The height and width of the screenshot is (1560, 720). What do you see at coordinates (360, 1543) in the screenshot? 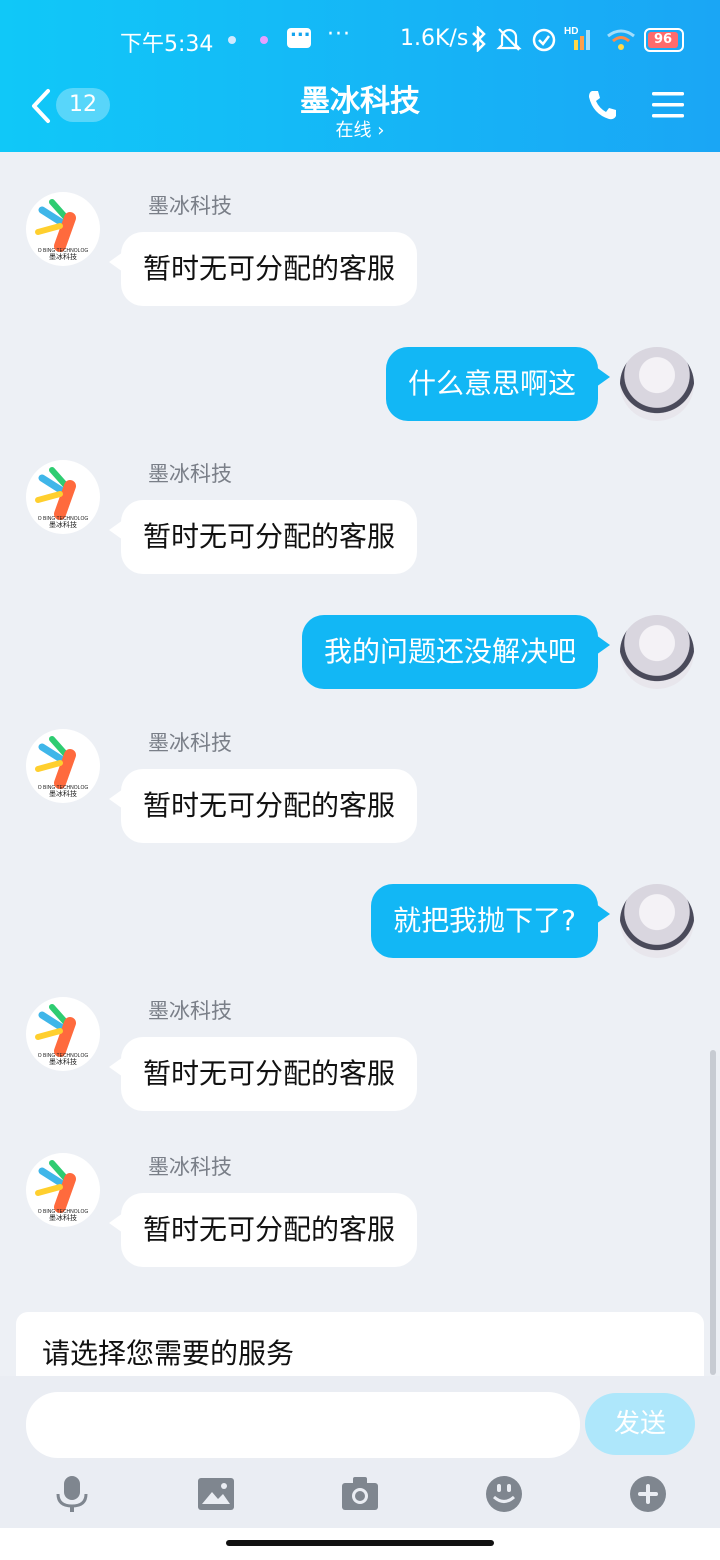
I see `home-indicator` at bounding box center [360, 1543].